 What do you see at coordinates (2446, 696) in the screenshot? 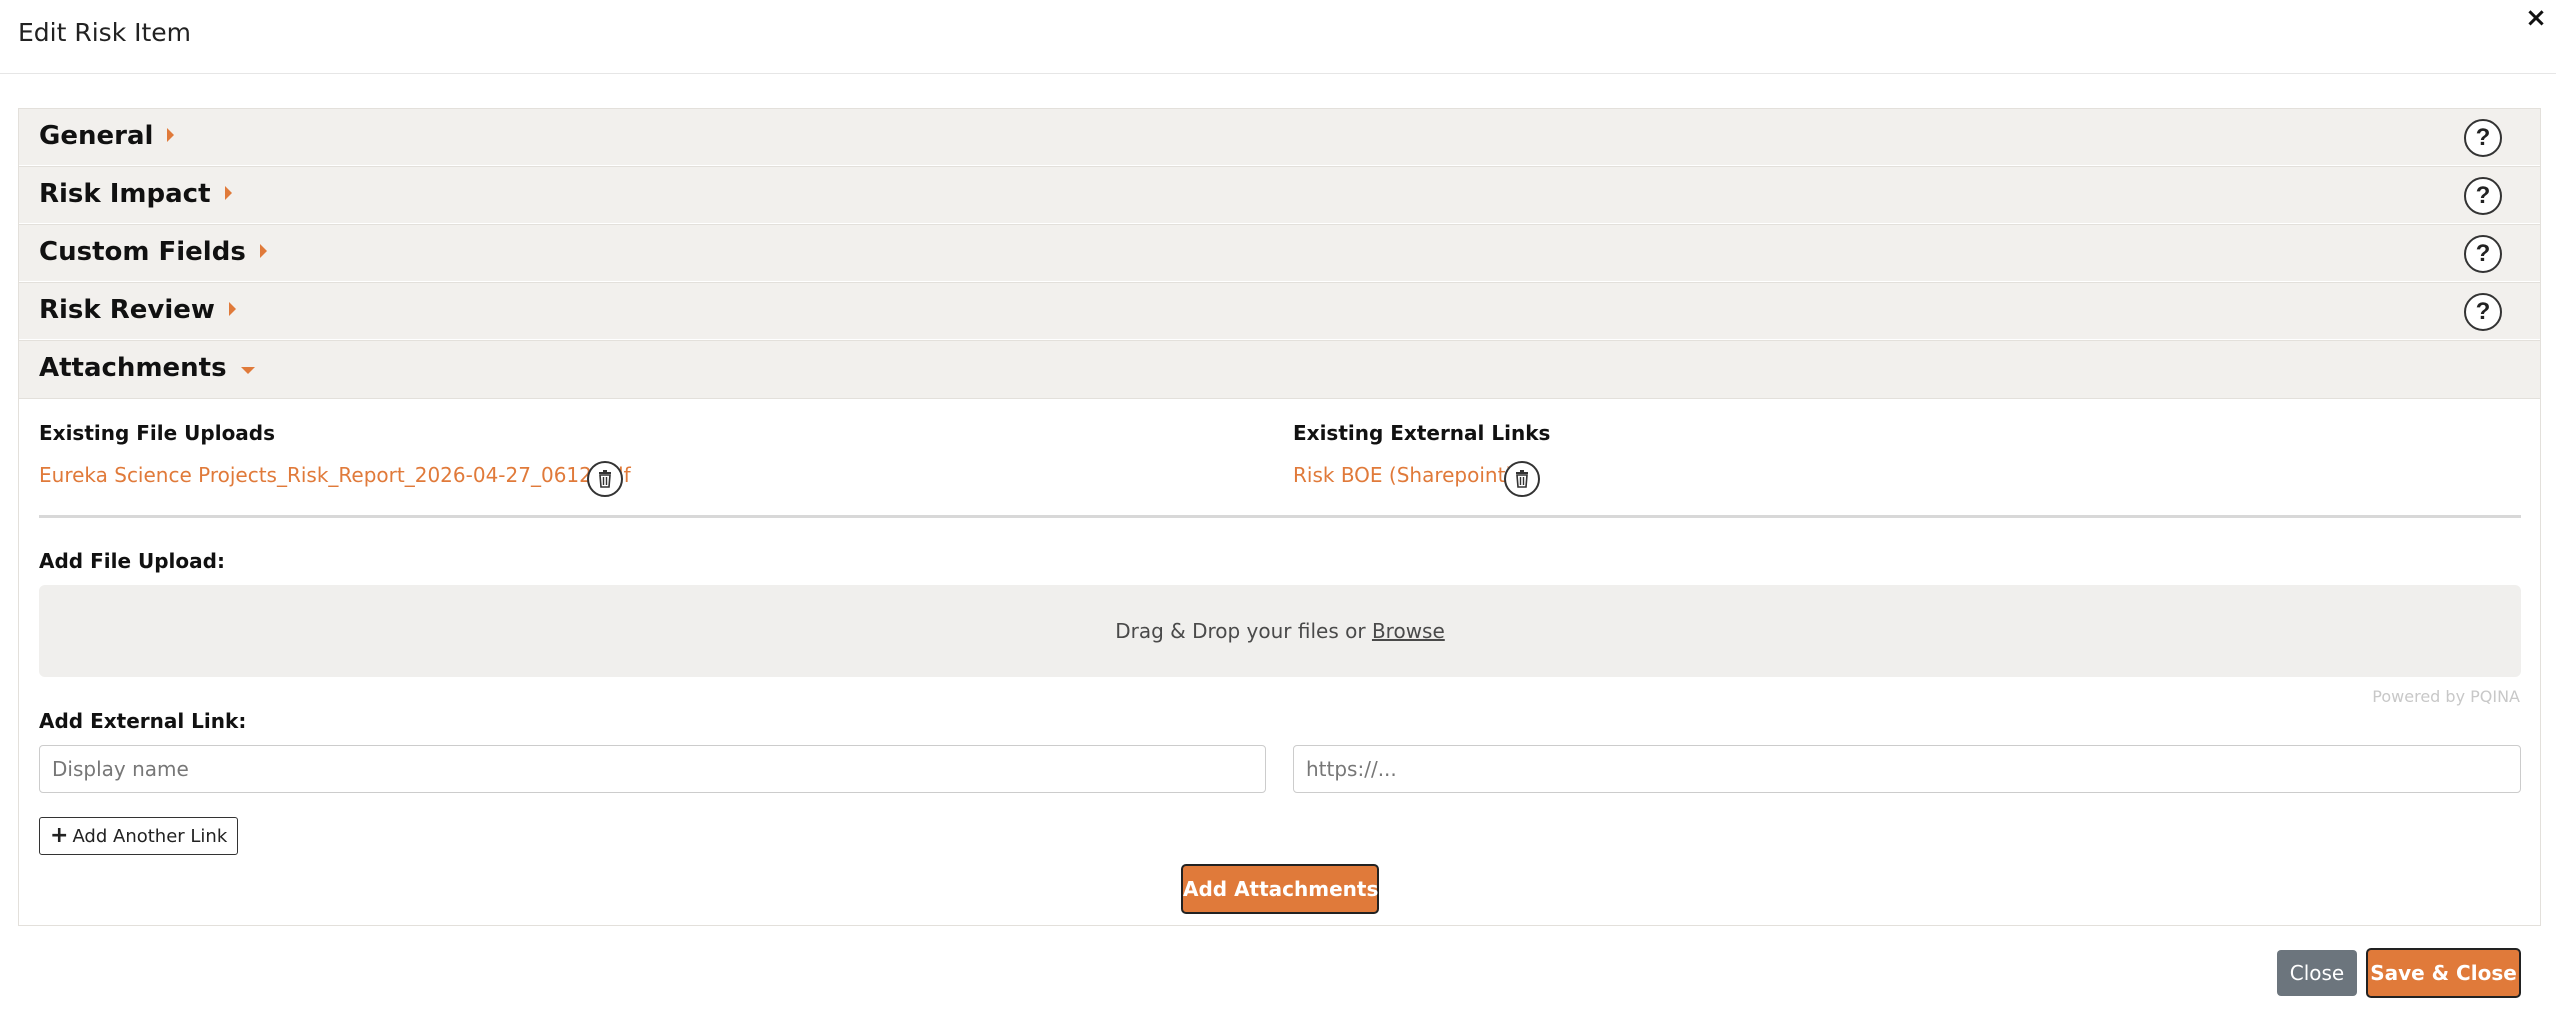
I see `powered-by-text: Powered by PQINA` at bounding box center [2446, 696].